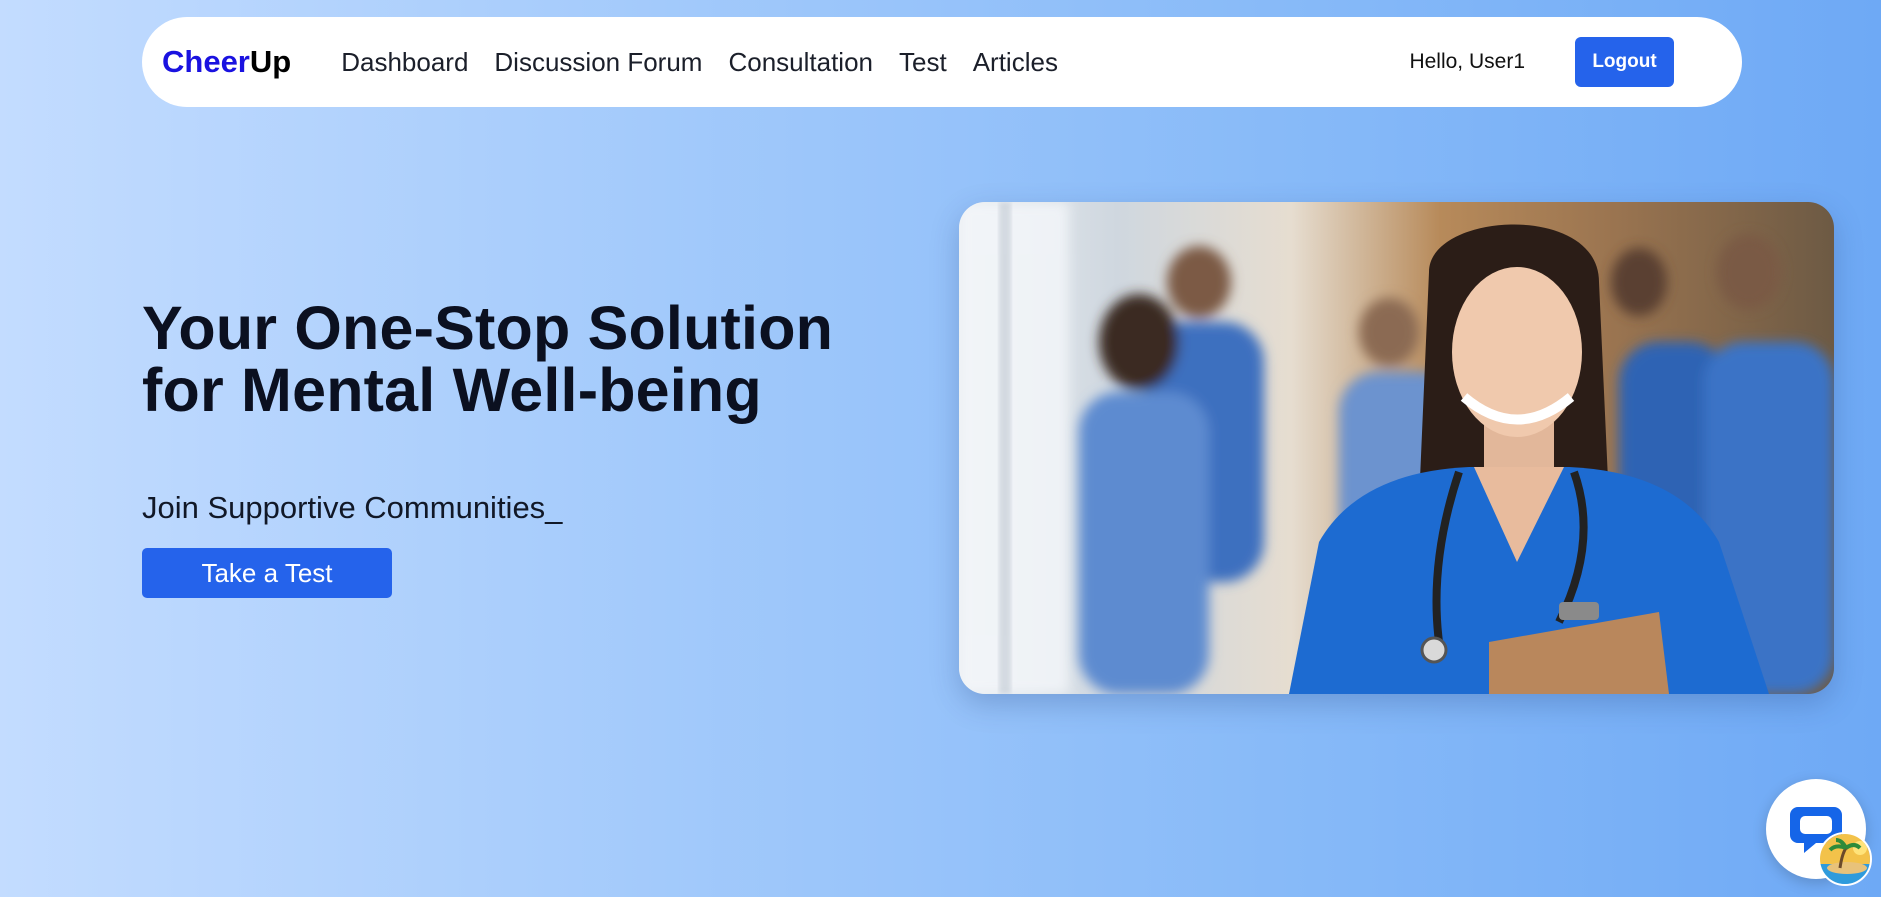 The width and height of the screenshot is (1881, 897). I want to click on nav-link-test: Test, so click(923, 62).